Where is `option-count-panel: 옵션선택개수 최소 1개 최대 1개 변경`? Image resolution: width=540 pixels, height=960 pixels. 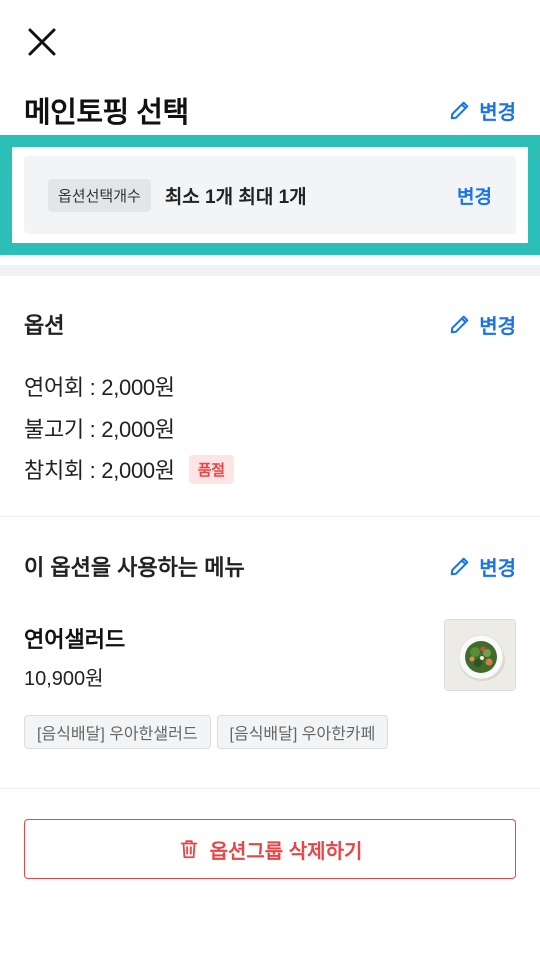
option-count-panel: 옵션선택개수 최소 1개 최대 1개 변경 is located at coordinates (270, 195).